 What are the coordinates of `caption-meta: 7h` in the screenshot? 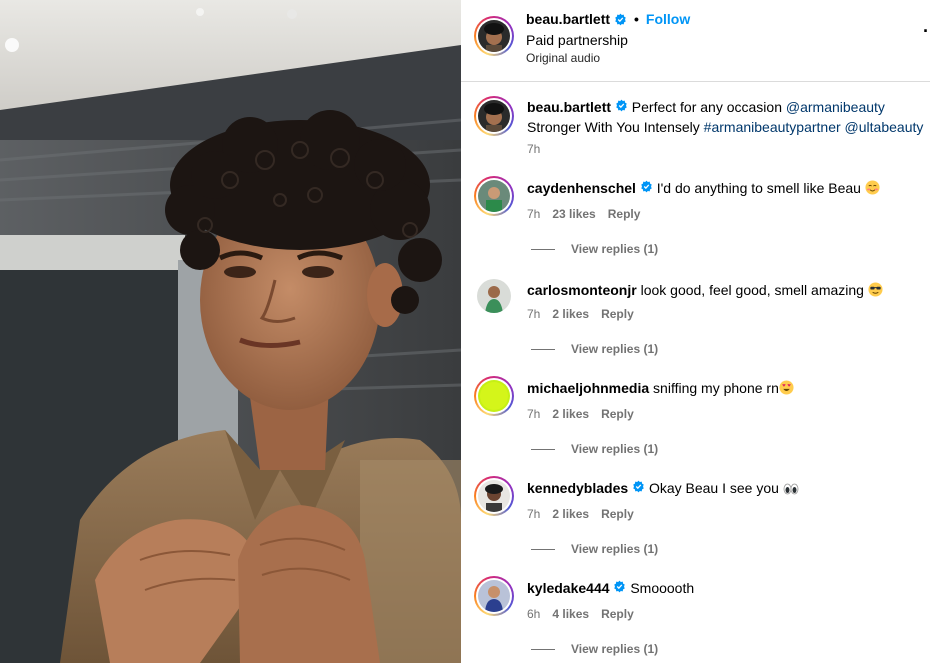 It's located at (533, 149).